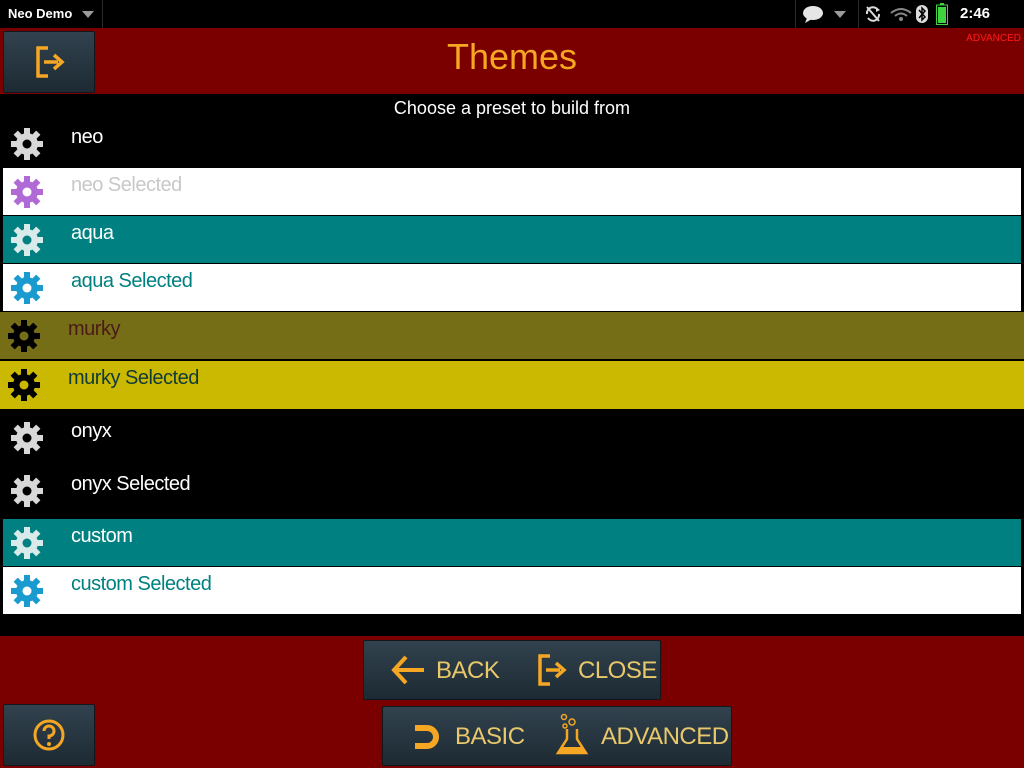  I want to click on theme-label: custom Selected, so click(141, 584).